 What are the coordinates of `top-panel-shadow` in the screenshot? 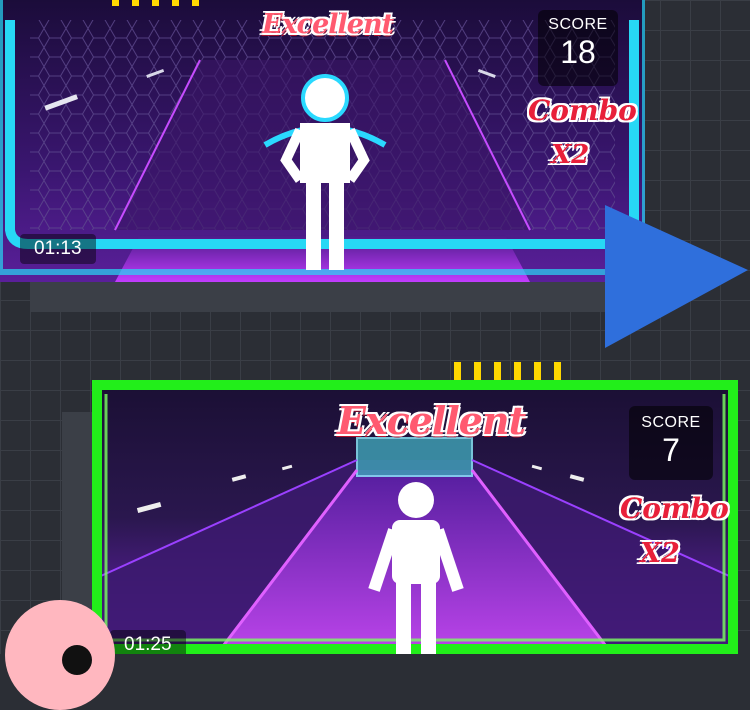 It's located at (330, 296).